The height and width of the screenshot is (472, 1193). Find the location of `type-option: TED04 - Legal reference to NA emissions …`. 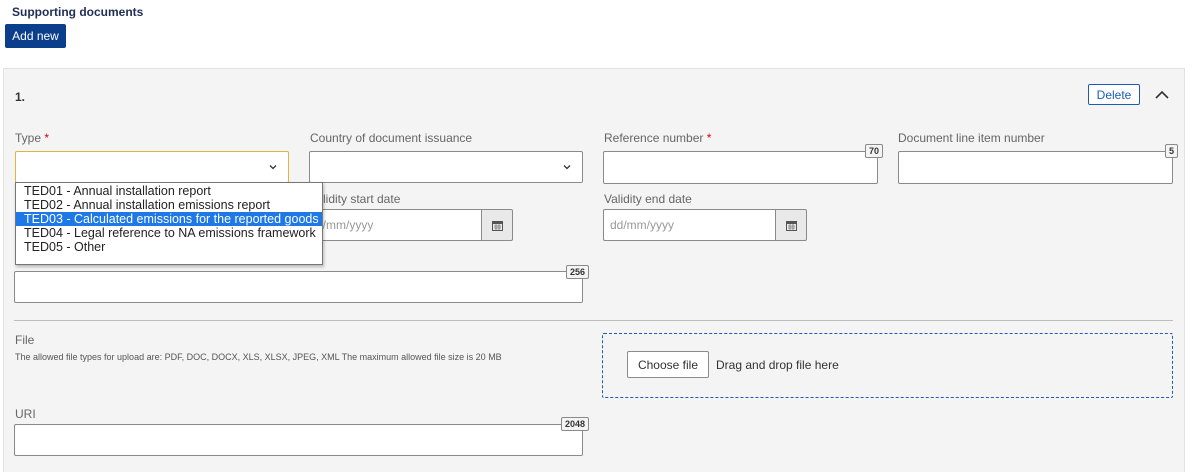

type-option: TED04 - Legal reference to NA emissions … is located at coordinates (169, 233).